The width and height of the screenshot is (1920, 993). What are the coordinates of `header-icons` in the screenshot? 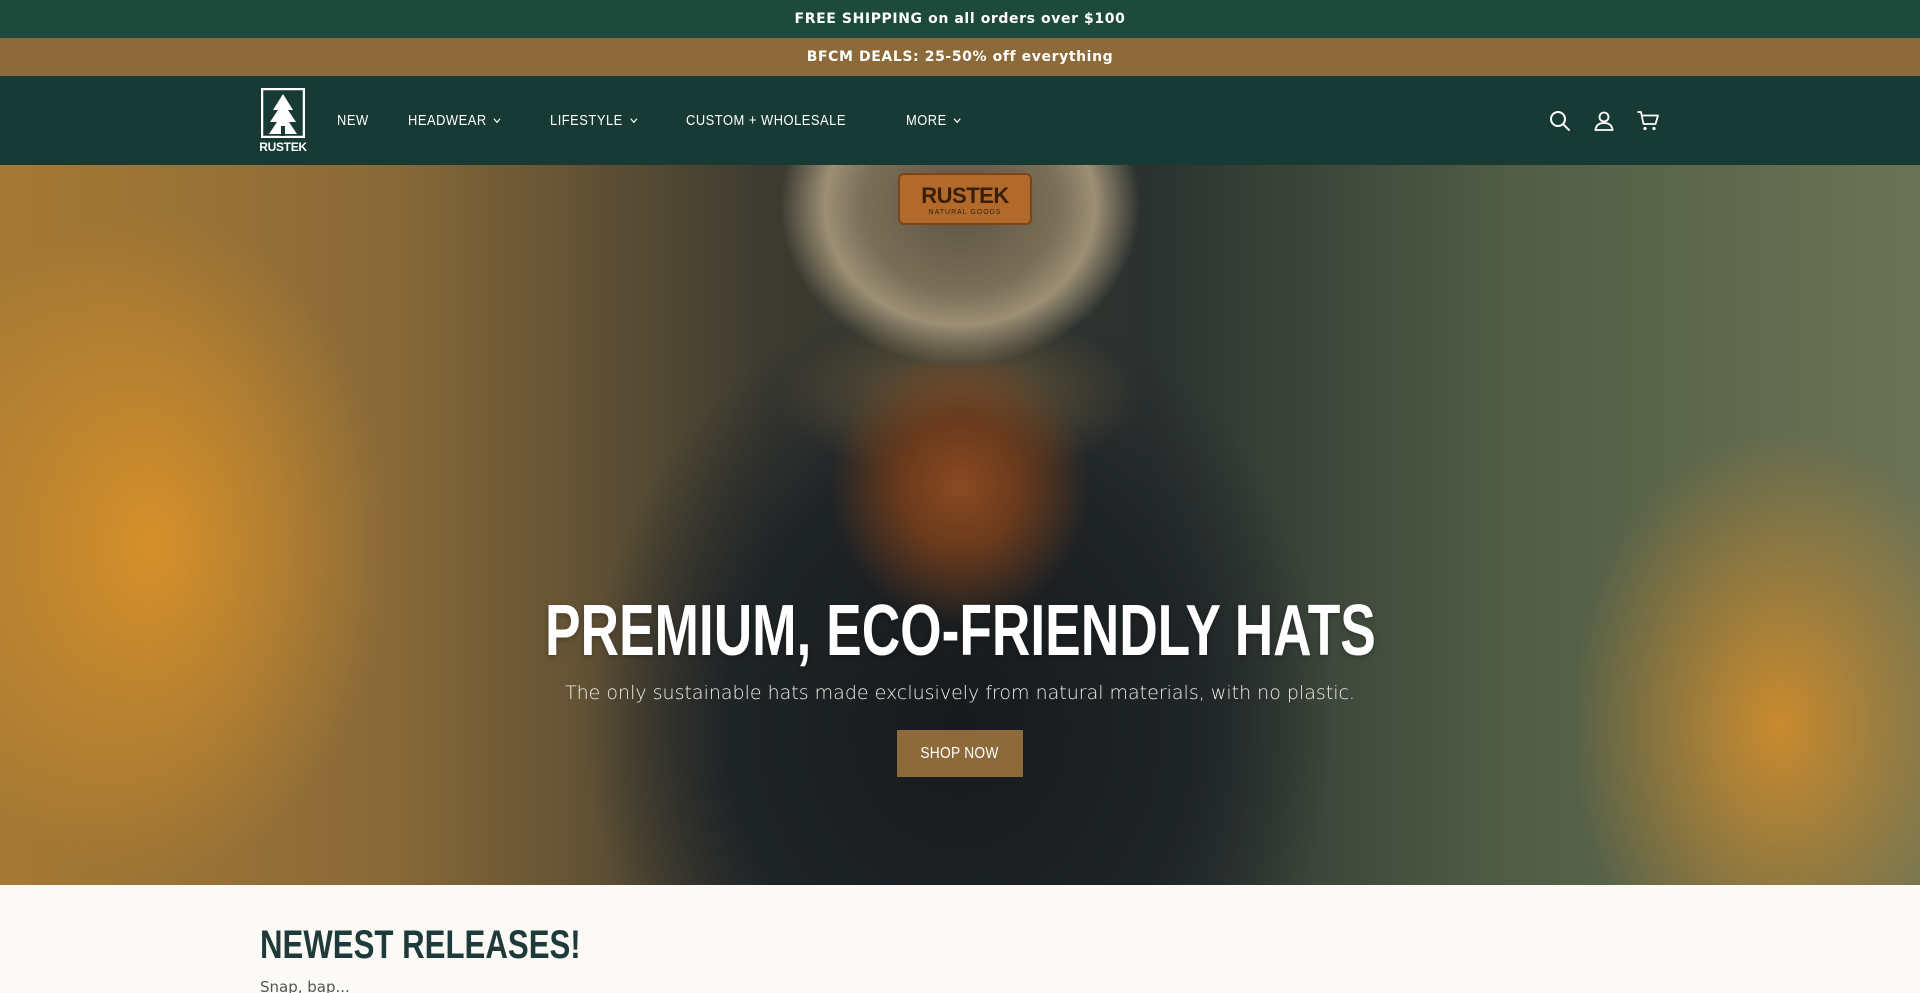 It's located at (1604, 120).